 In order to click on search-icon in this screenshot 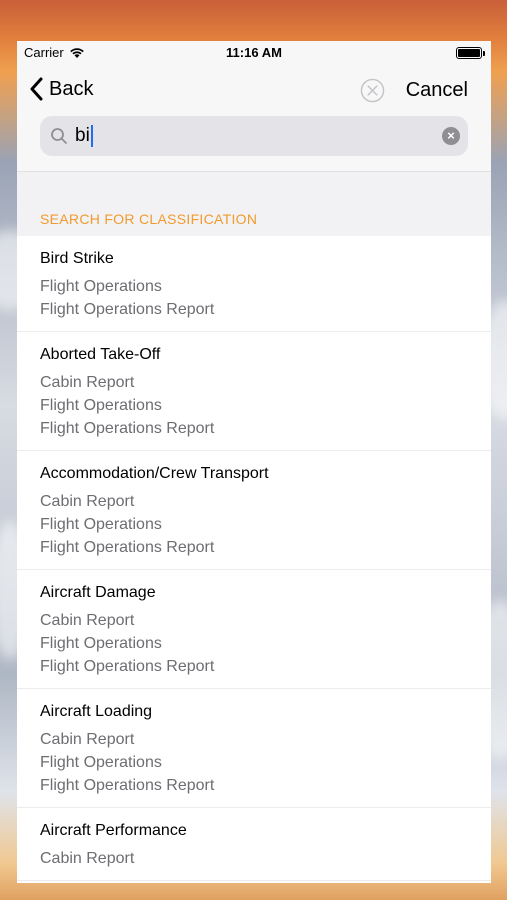, I will do `click(59, 136)`.